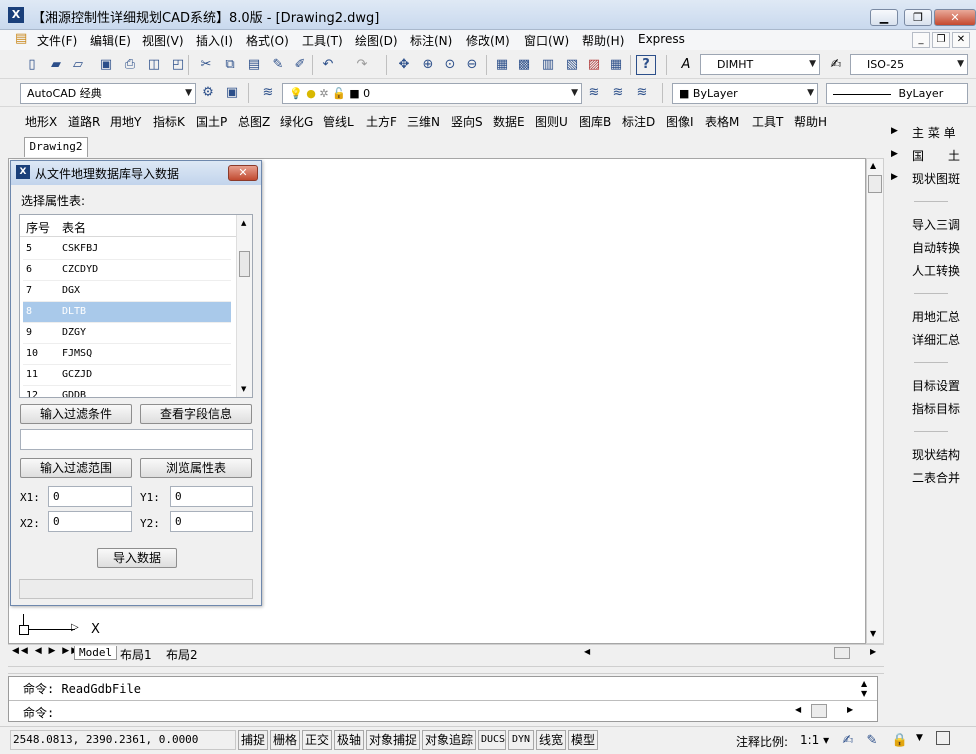 This screenshot has width=976, height=754. Describe the element at coordinates (936, 155) in the screenshot. I see `panel-item-1: 国 土` at that location.